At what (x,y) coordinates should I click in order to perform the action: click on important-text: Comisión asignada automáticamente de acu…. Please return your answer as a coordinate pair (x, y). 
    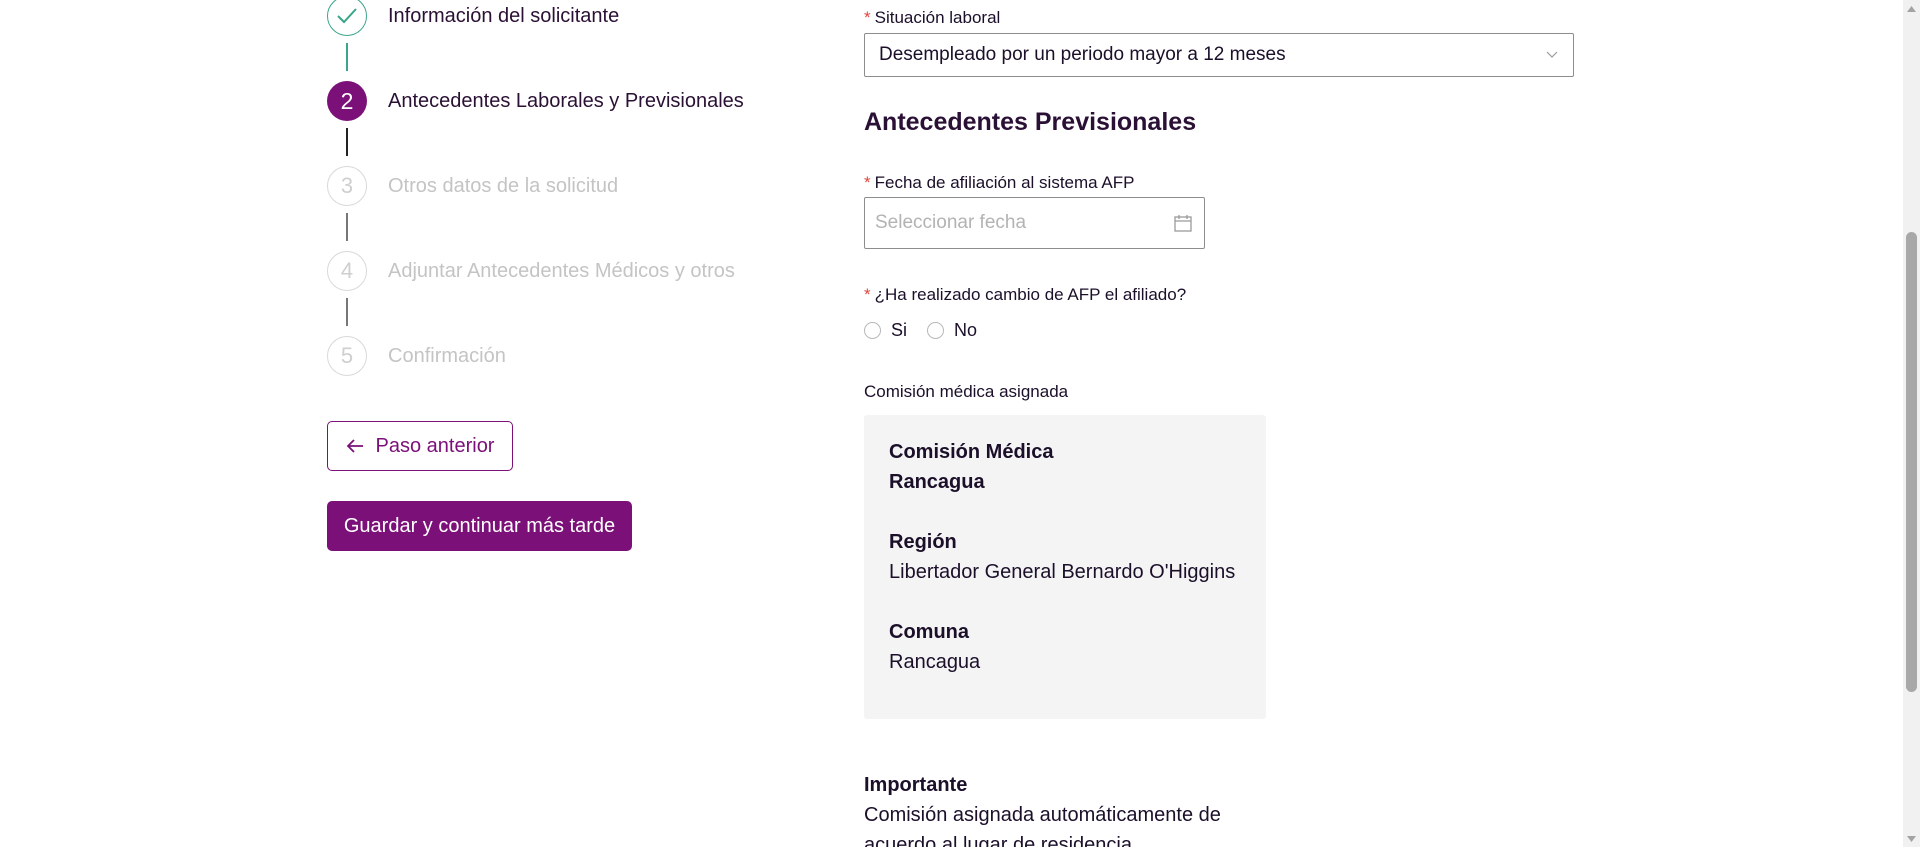
    Looking at the image, I should click on (1042, 825).